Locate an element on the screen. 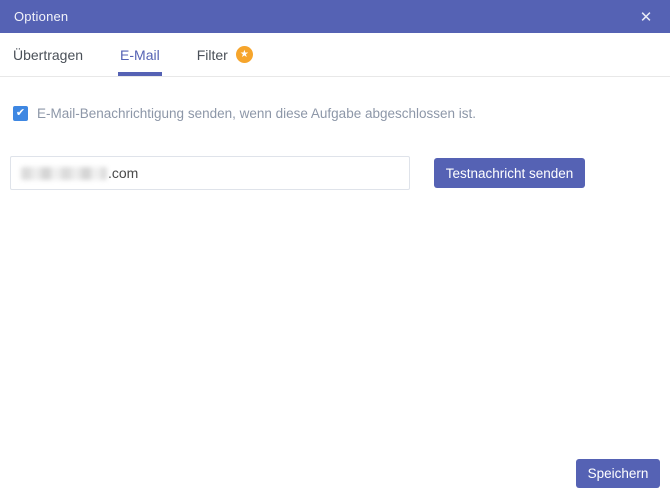 The width and height of the screenshot is (670, 503). tab-label: Filter is located at coordinates (212, 54).